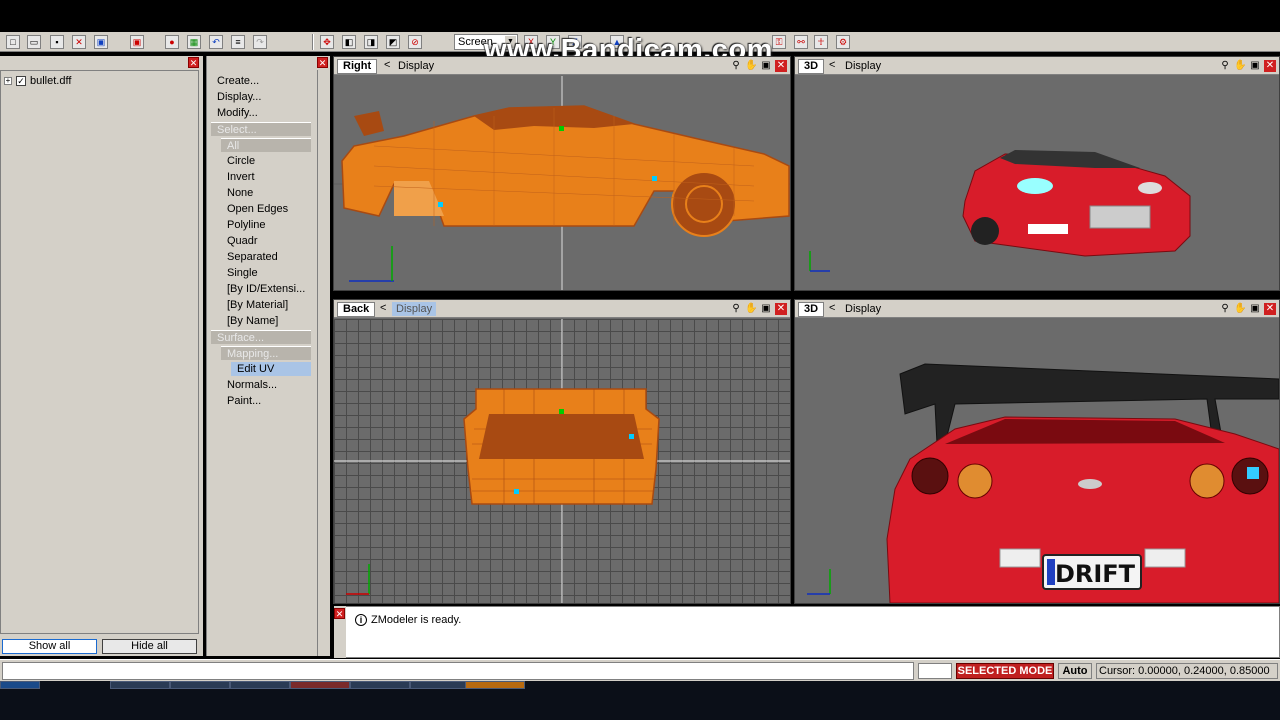 Image resolution: width=1280 pixels, height=720 pixels. I want to click on viewport-canvas: DRIFT, so click(1037, 461).